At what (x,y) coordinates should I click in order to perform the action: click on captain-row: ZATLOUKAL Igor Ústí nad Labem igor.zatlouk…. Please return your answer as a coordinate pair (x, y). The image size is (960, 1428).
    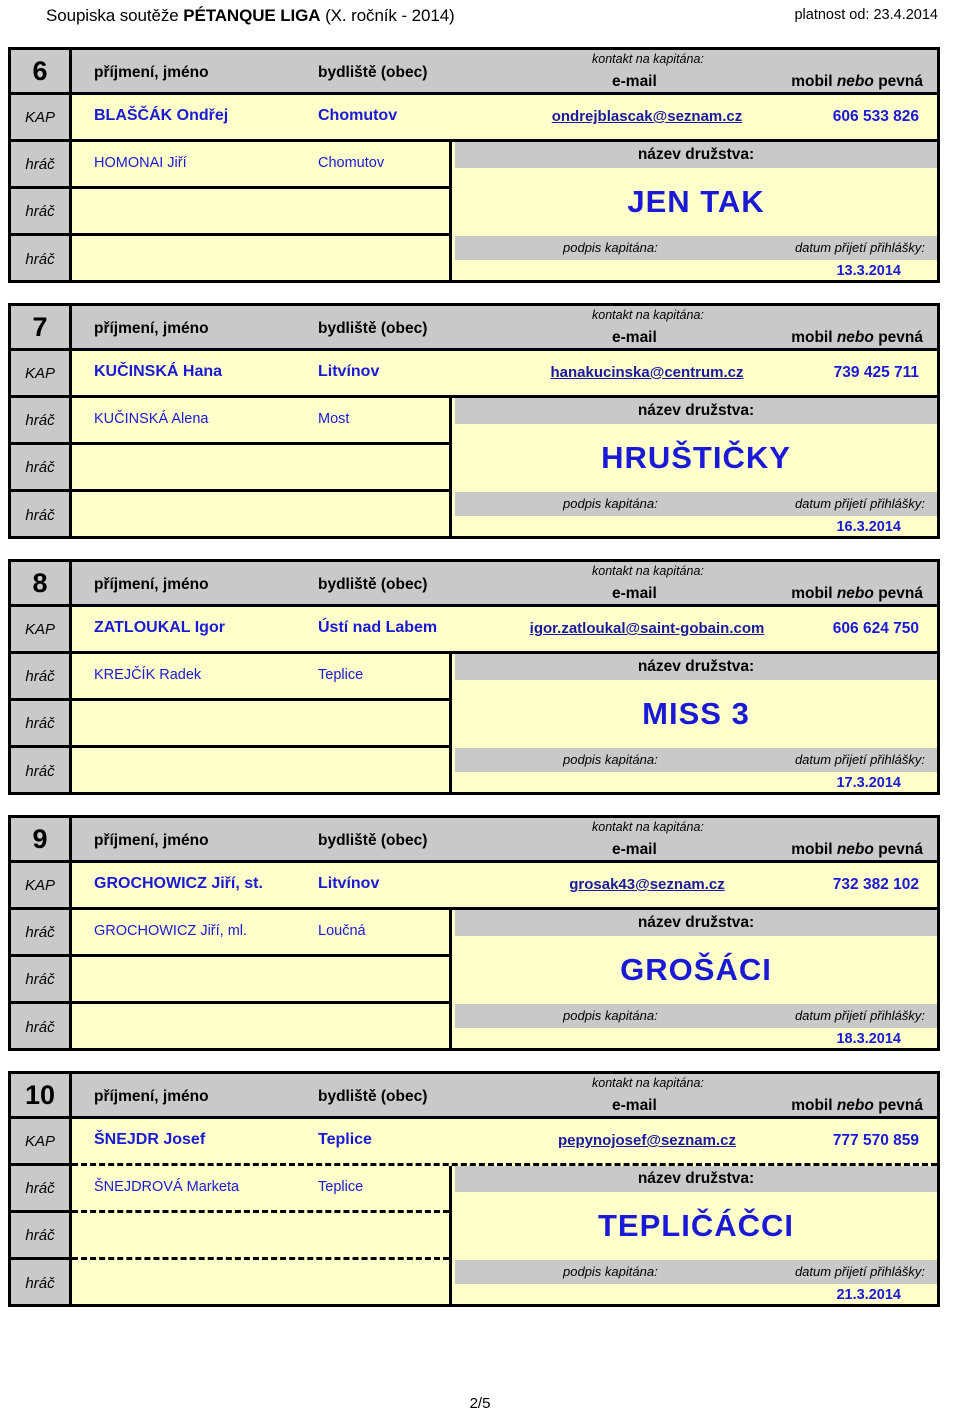
    Looking at the image, I should click on (504, 630).